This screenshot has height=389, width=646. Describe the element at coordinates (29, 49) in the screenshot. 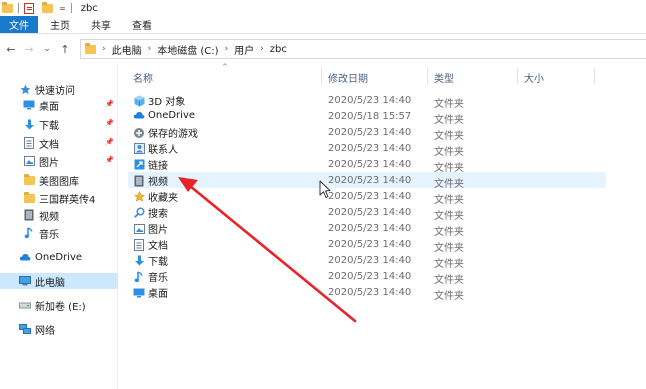

I see `forward-button: →` at that location.